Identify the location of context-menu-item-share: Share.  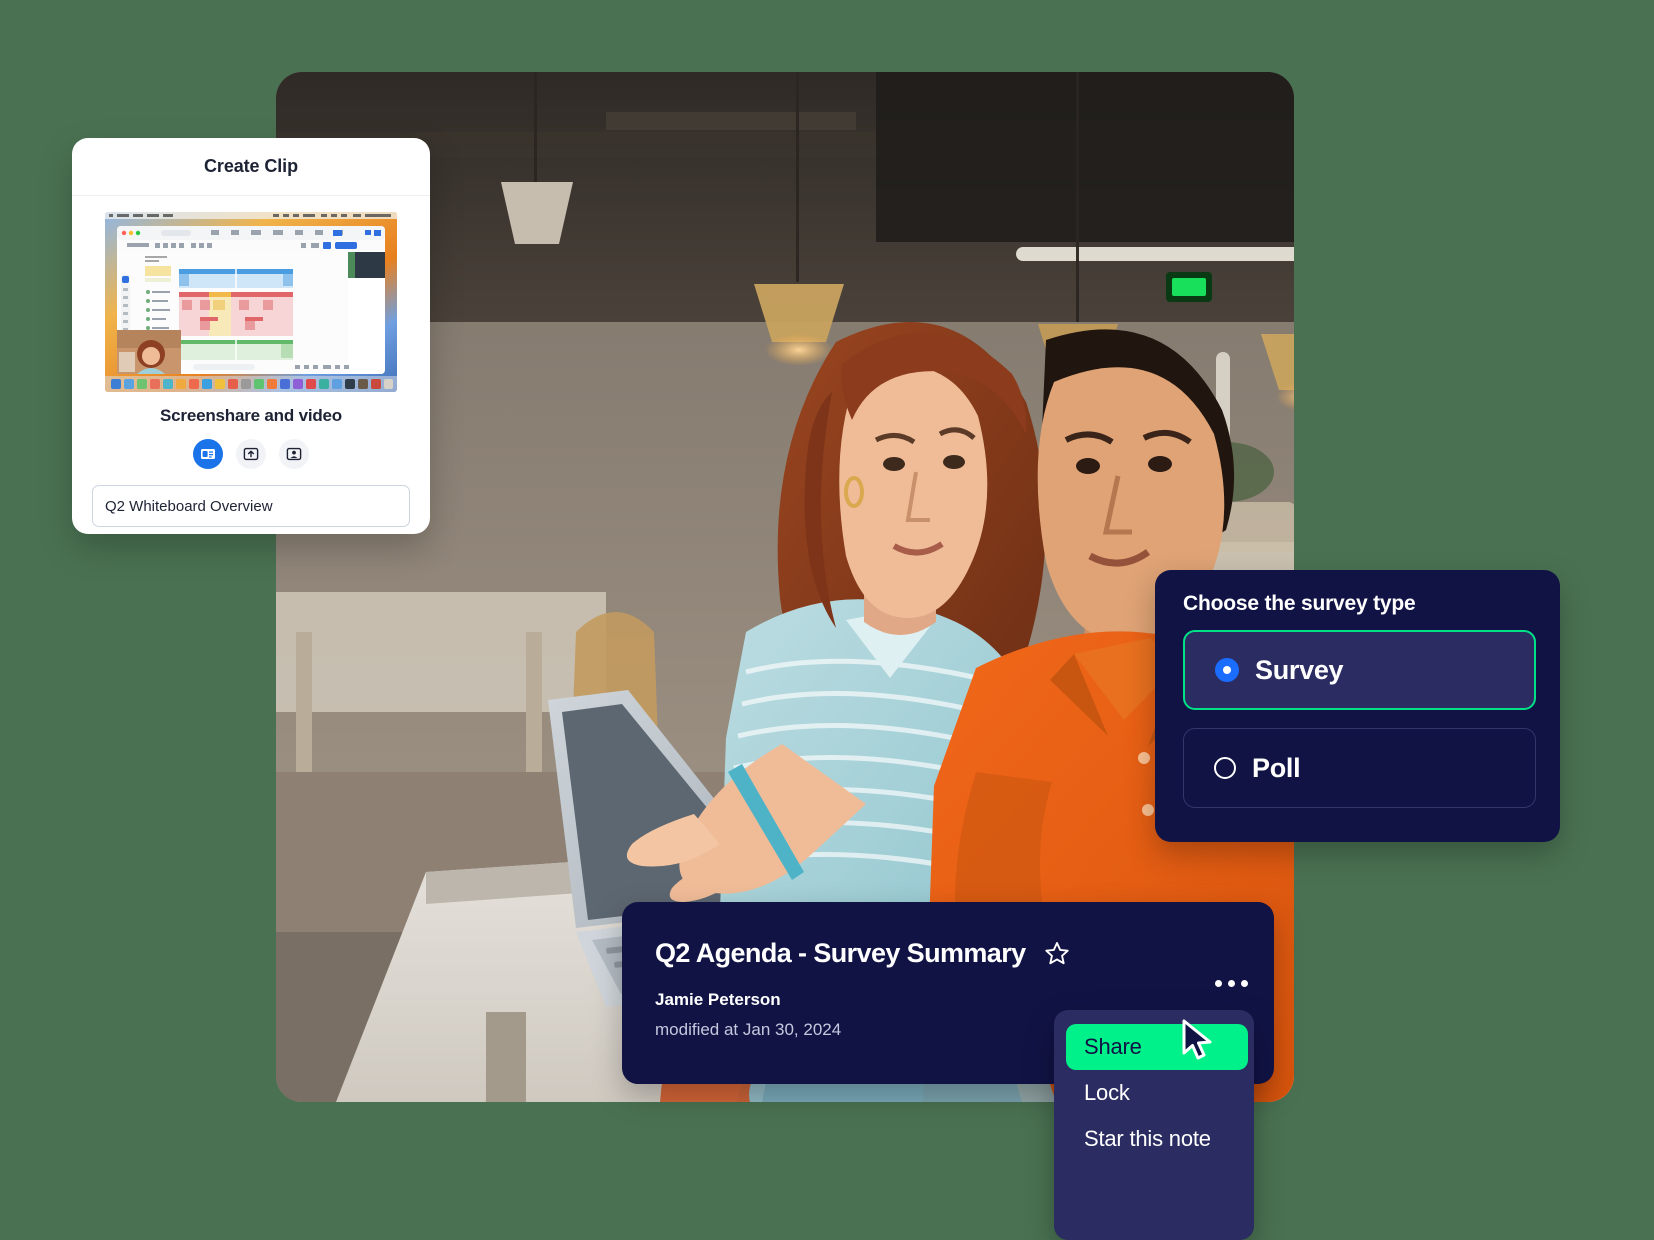
(1157, 1047).